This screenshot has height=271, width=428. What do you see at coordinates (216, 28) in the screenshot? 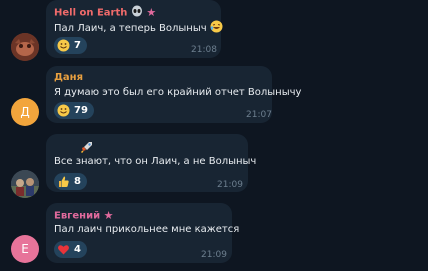
I see `laughing-emoji-icon` at bounding box center [216, 28].